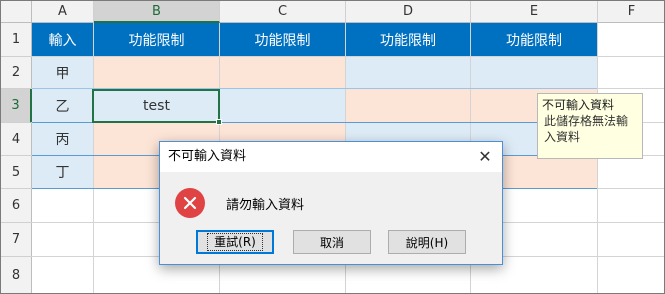 This screenshot has width=665, height=294. I want to click on column-header-f: F, so click(631, 12).